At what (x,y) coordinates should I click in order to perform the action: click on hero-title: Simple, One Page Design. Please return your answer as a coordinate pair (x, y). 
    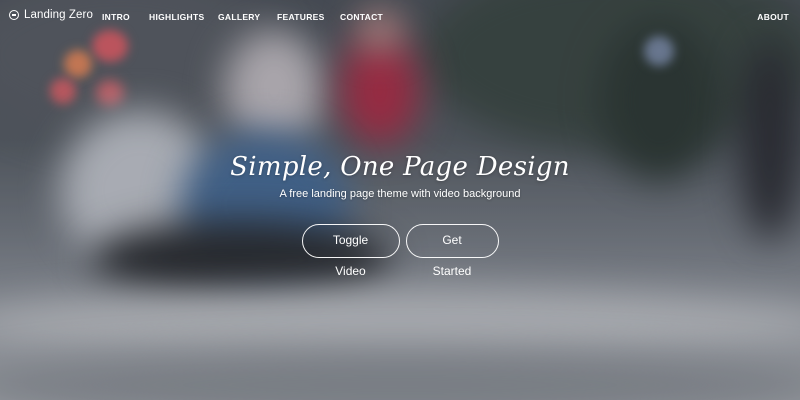
    Looking at the image, I should click on (400, 167).